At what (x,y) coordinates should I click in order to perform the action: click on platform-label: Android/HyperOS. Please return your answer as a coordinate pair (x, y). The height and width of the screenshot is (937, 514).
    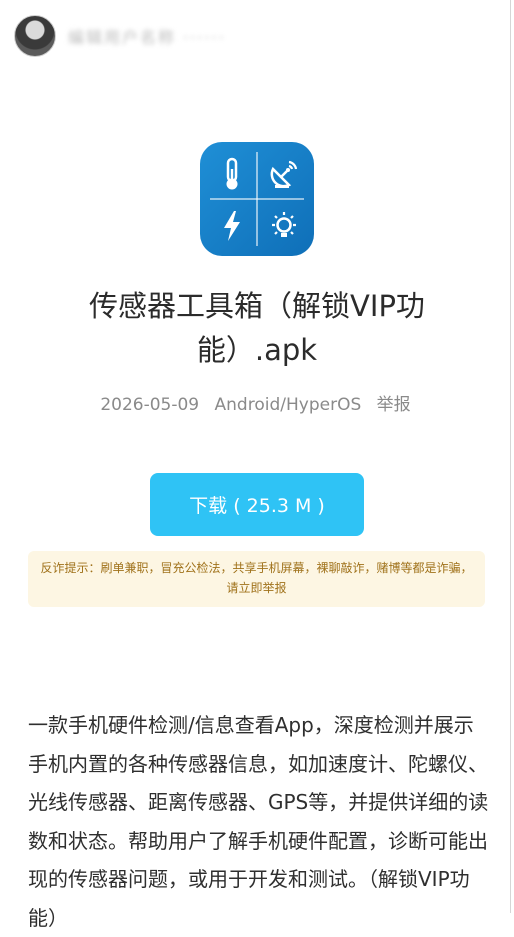
    Looking at the image, I should click on (288, 405).